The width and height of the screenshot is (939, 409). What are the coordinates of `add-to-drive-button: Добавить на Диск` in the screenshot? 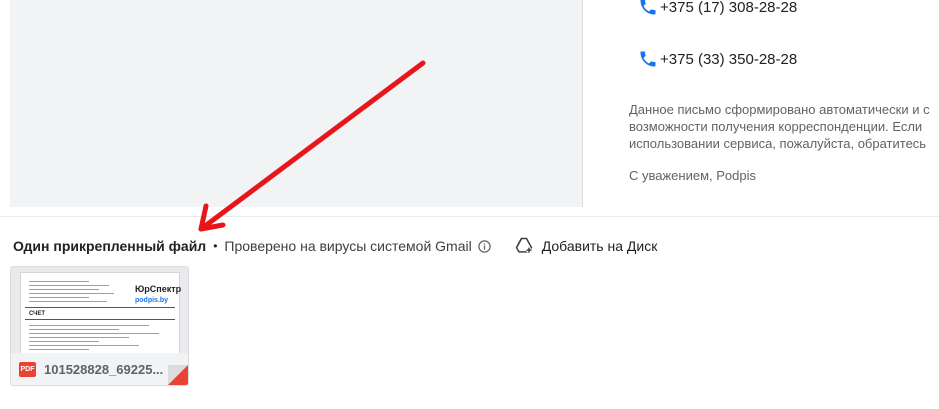 It's located at (586, 246).